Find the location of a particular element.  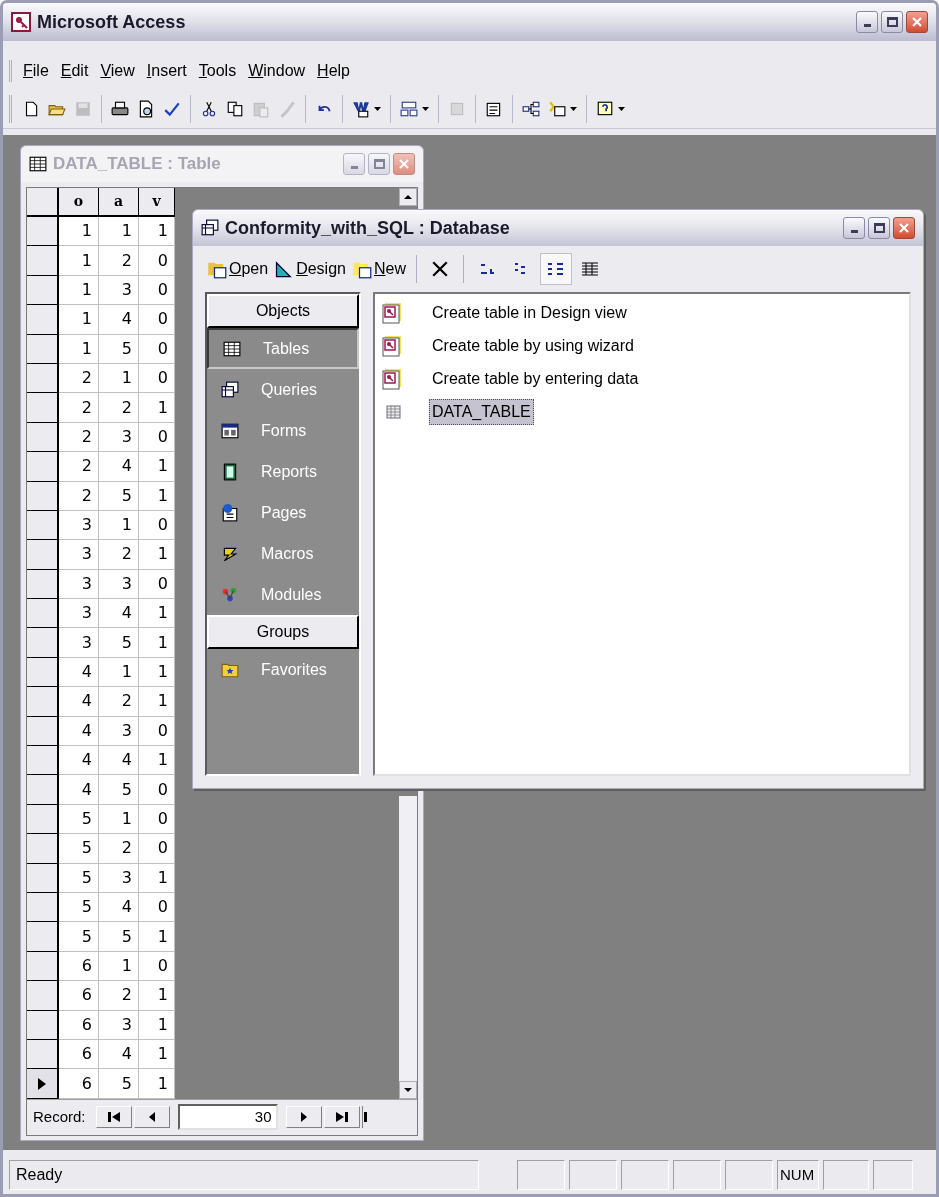

page-icon is located at coordinates (230, 512).